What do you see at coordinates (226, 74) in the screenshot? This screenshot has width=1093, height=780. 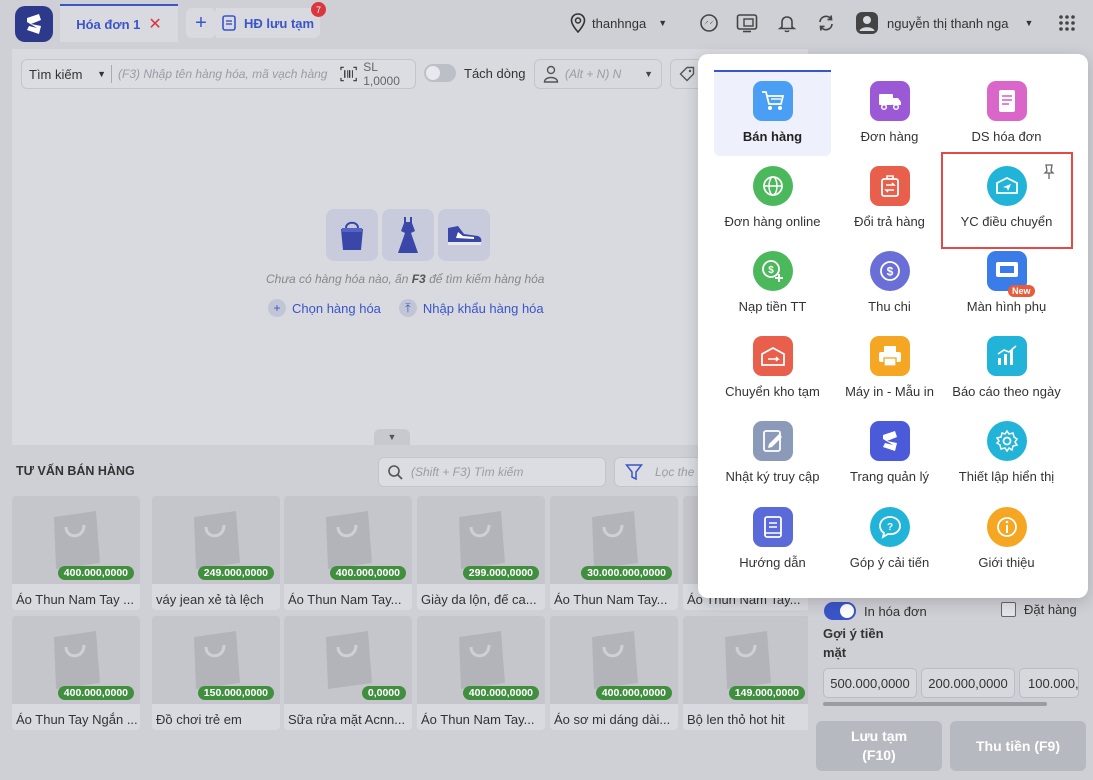 I see `search-input: (F3) Nhập tên hàng hóa, mã vạch hàng` at bounding box center [226, 74].